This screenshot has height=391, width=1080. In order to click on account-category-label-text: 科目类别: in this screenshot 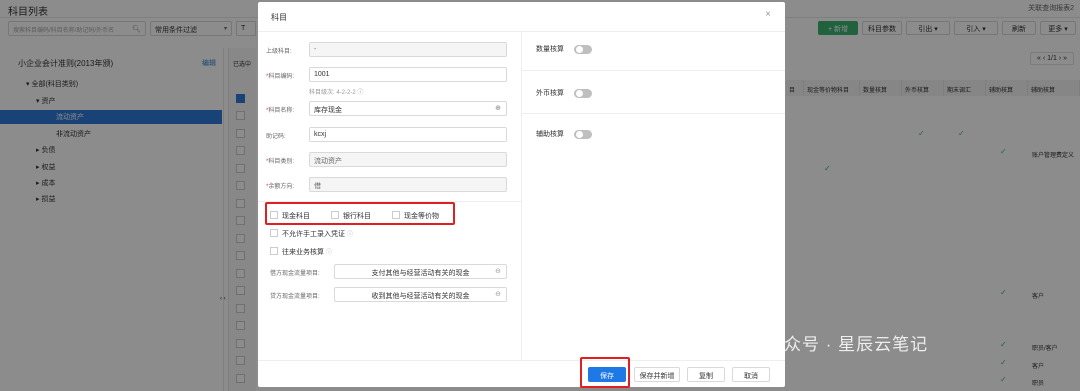, I will do `click(281, 162)`.